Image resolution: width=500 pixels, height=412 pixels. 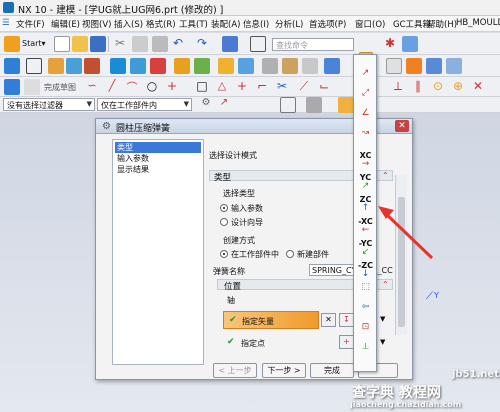 I want to click on watermark-tutorial: 查字典 教程网, so click(x=396, y=393).